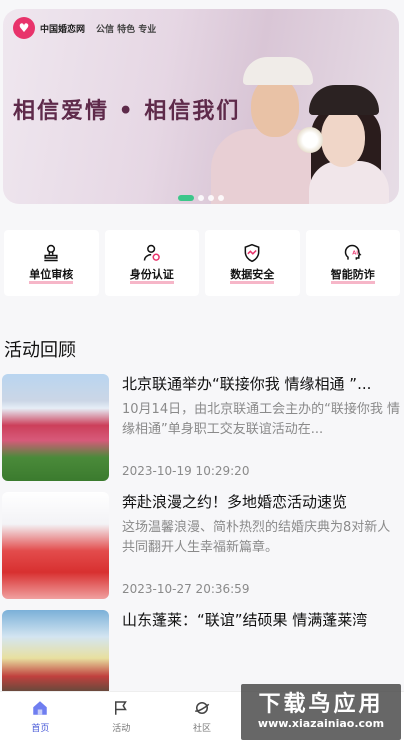 This screenshot has width=404, height=741. I want to click on tab-community: 社区, so click(202, 716).